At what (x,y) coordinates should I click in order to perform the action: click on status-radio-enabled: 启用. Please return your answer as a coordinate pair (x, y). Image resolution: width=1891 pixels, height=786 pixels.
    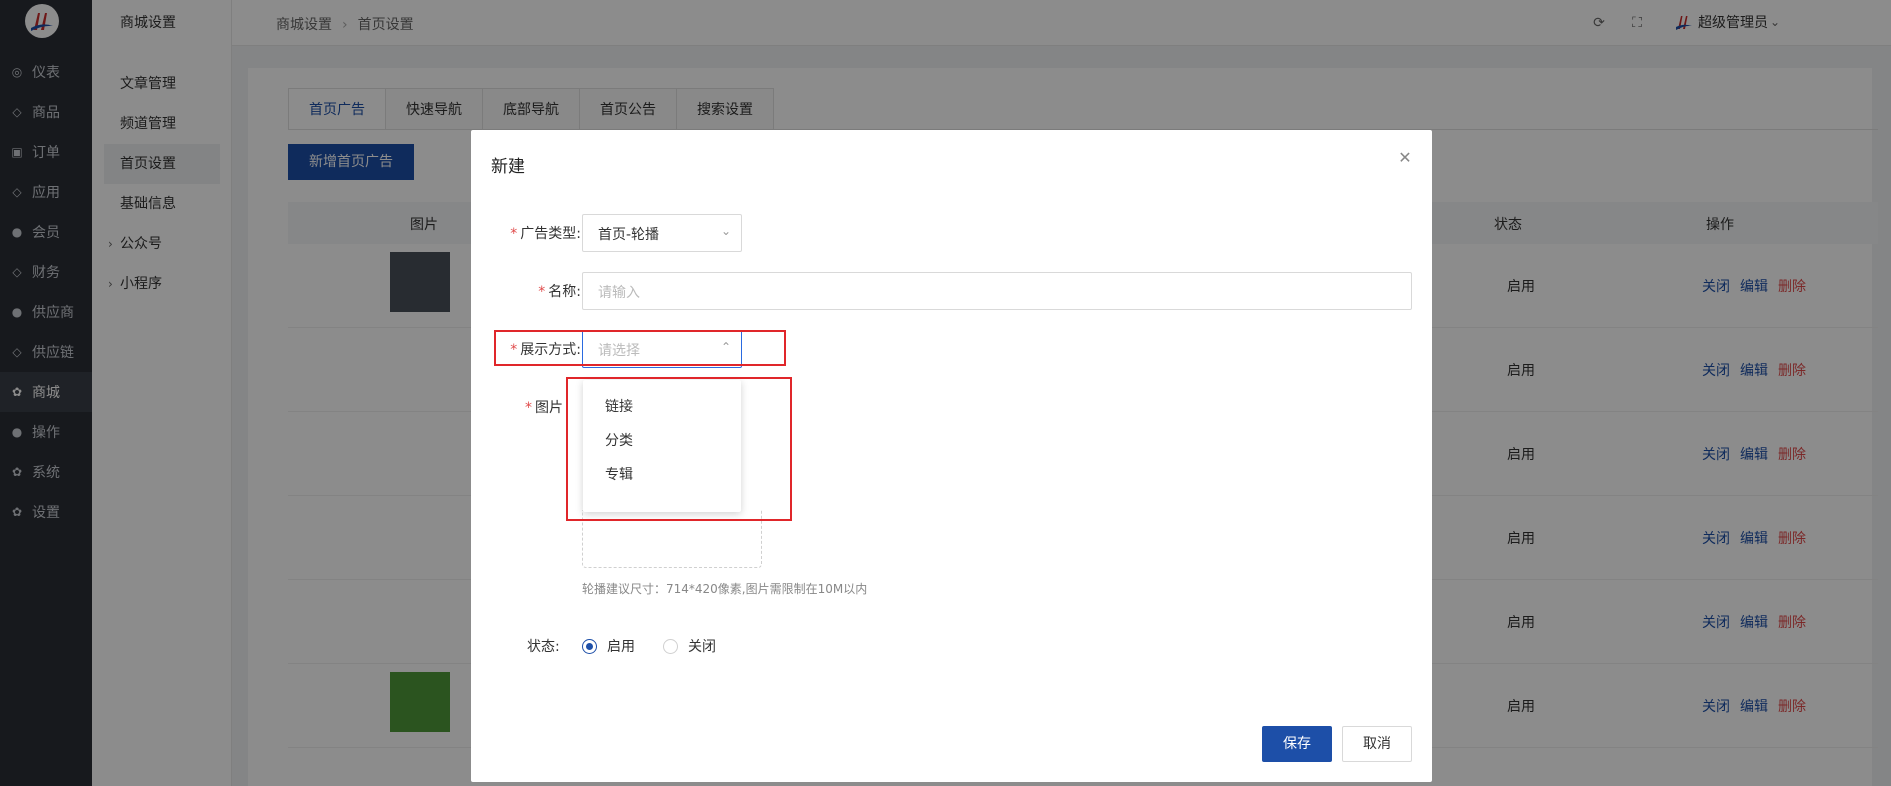
    Looking at the image, I should click on (608, 646).